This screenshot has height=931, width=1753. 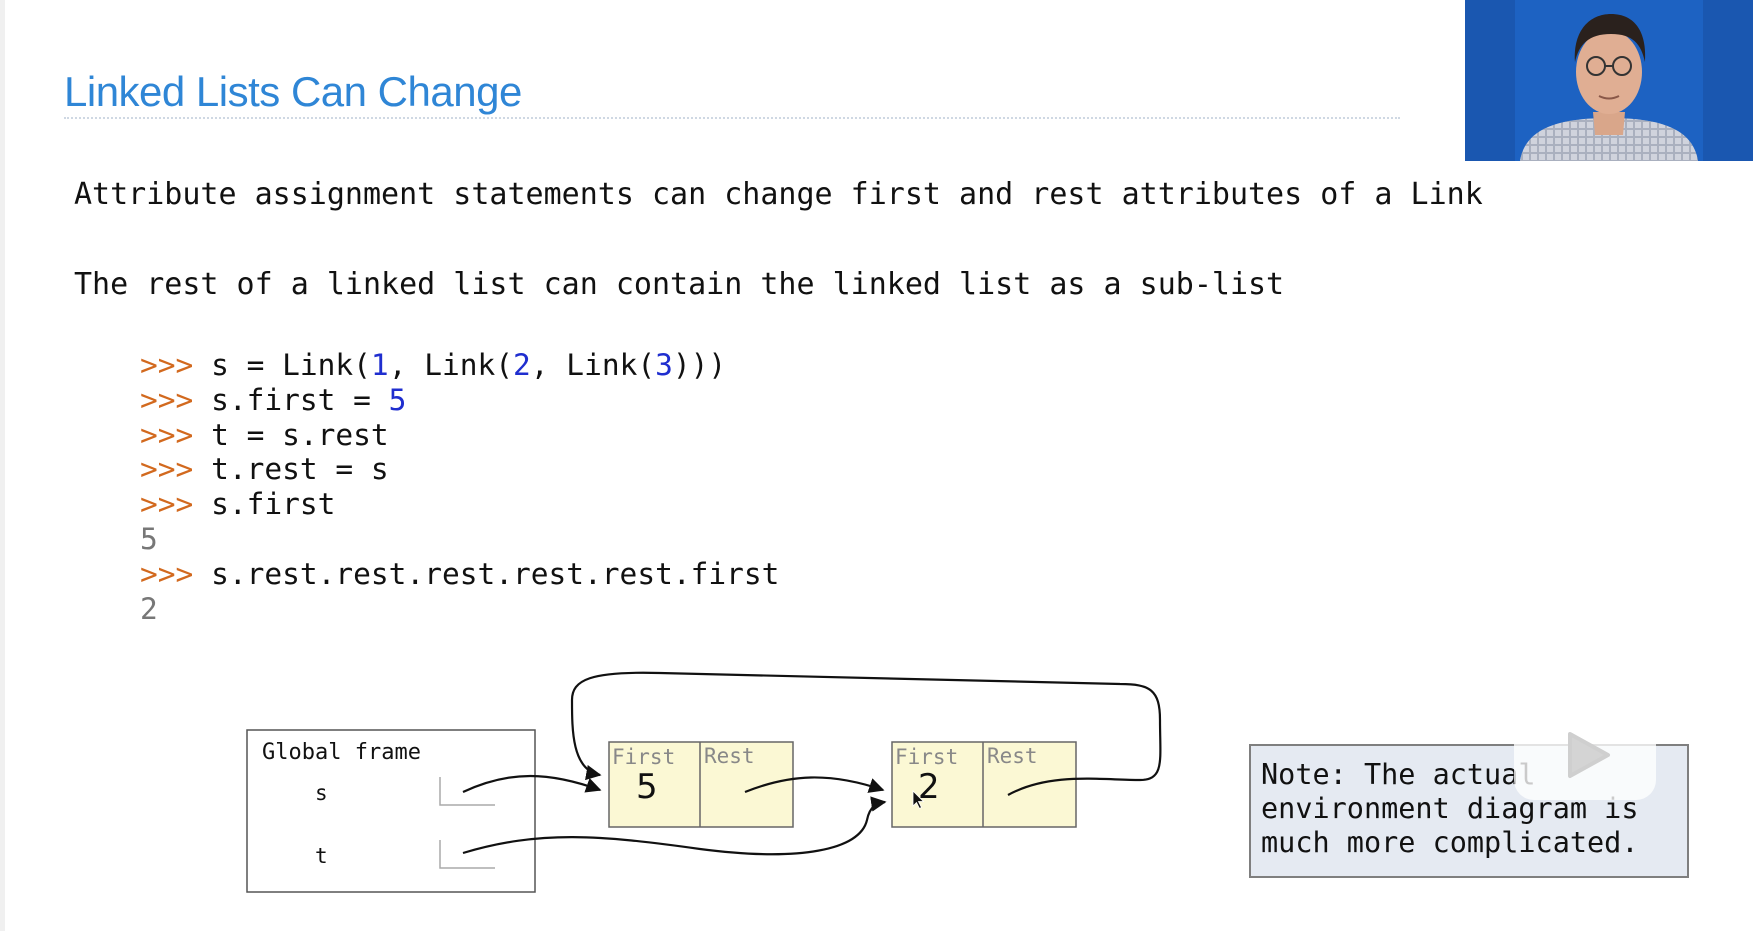 What do you see at coordinates (647, 787) in the screenshot?
I see `link1-first-value: 5` at bounding box center [647, 787].